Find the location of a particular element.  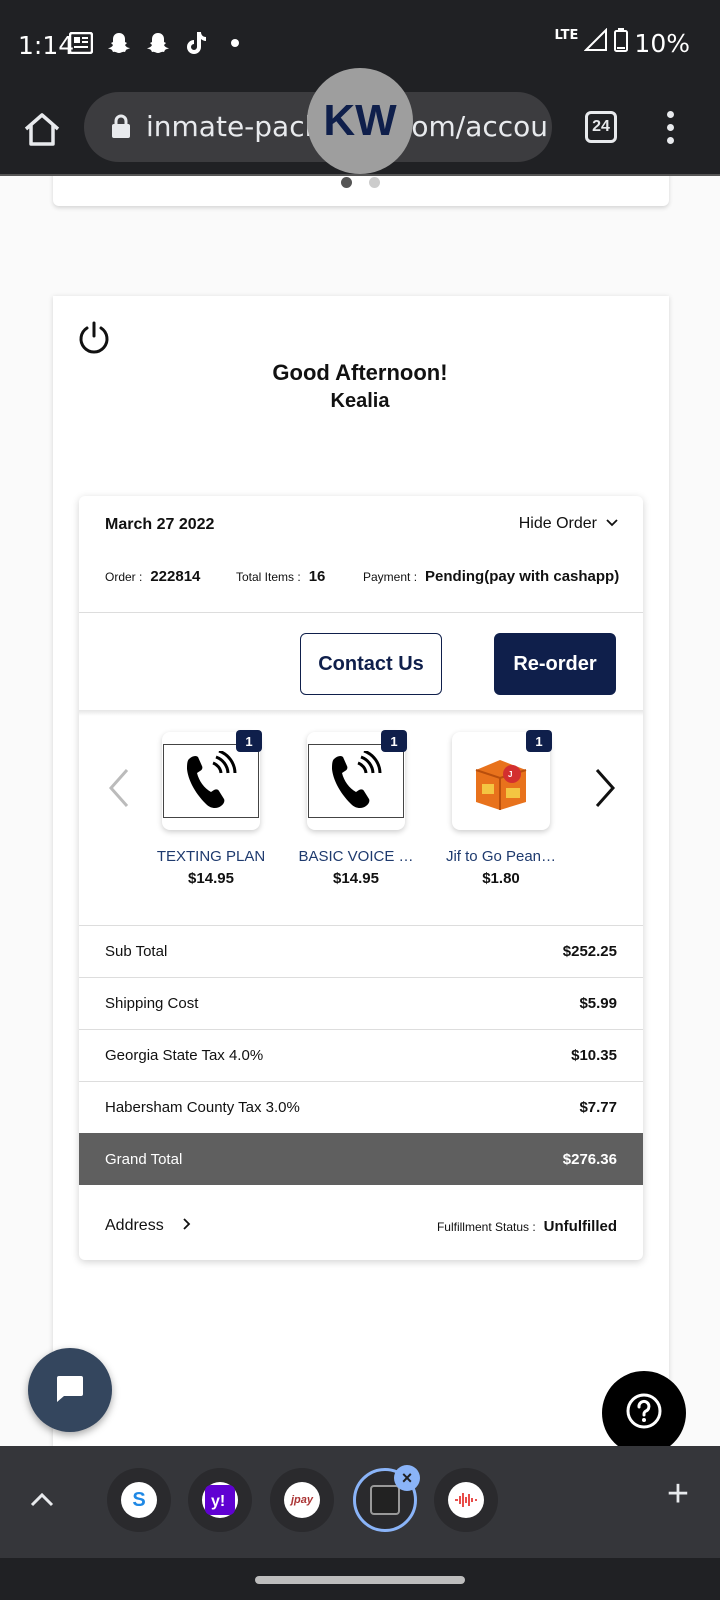

signal-icon is located at coordinates (596, 42).